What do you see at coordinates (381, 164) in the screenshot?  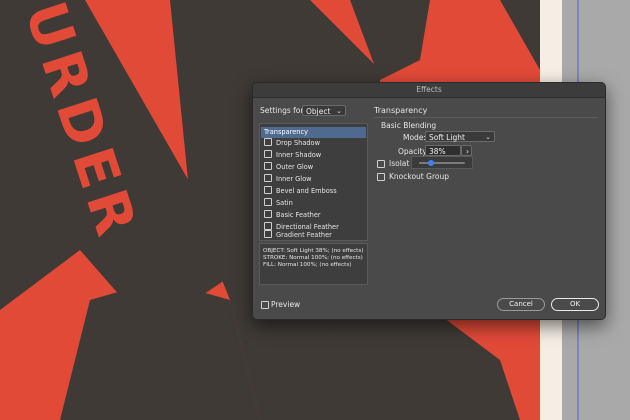 I see `isolate-checkbox` at bounding box center [381, 164].